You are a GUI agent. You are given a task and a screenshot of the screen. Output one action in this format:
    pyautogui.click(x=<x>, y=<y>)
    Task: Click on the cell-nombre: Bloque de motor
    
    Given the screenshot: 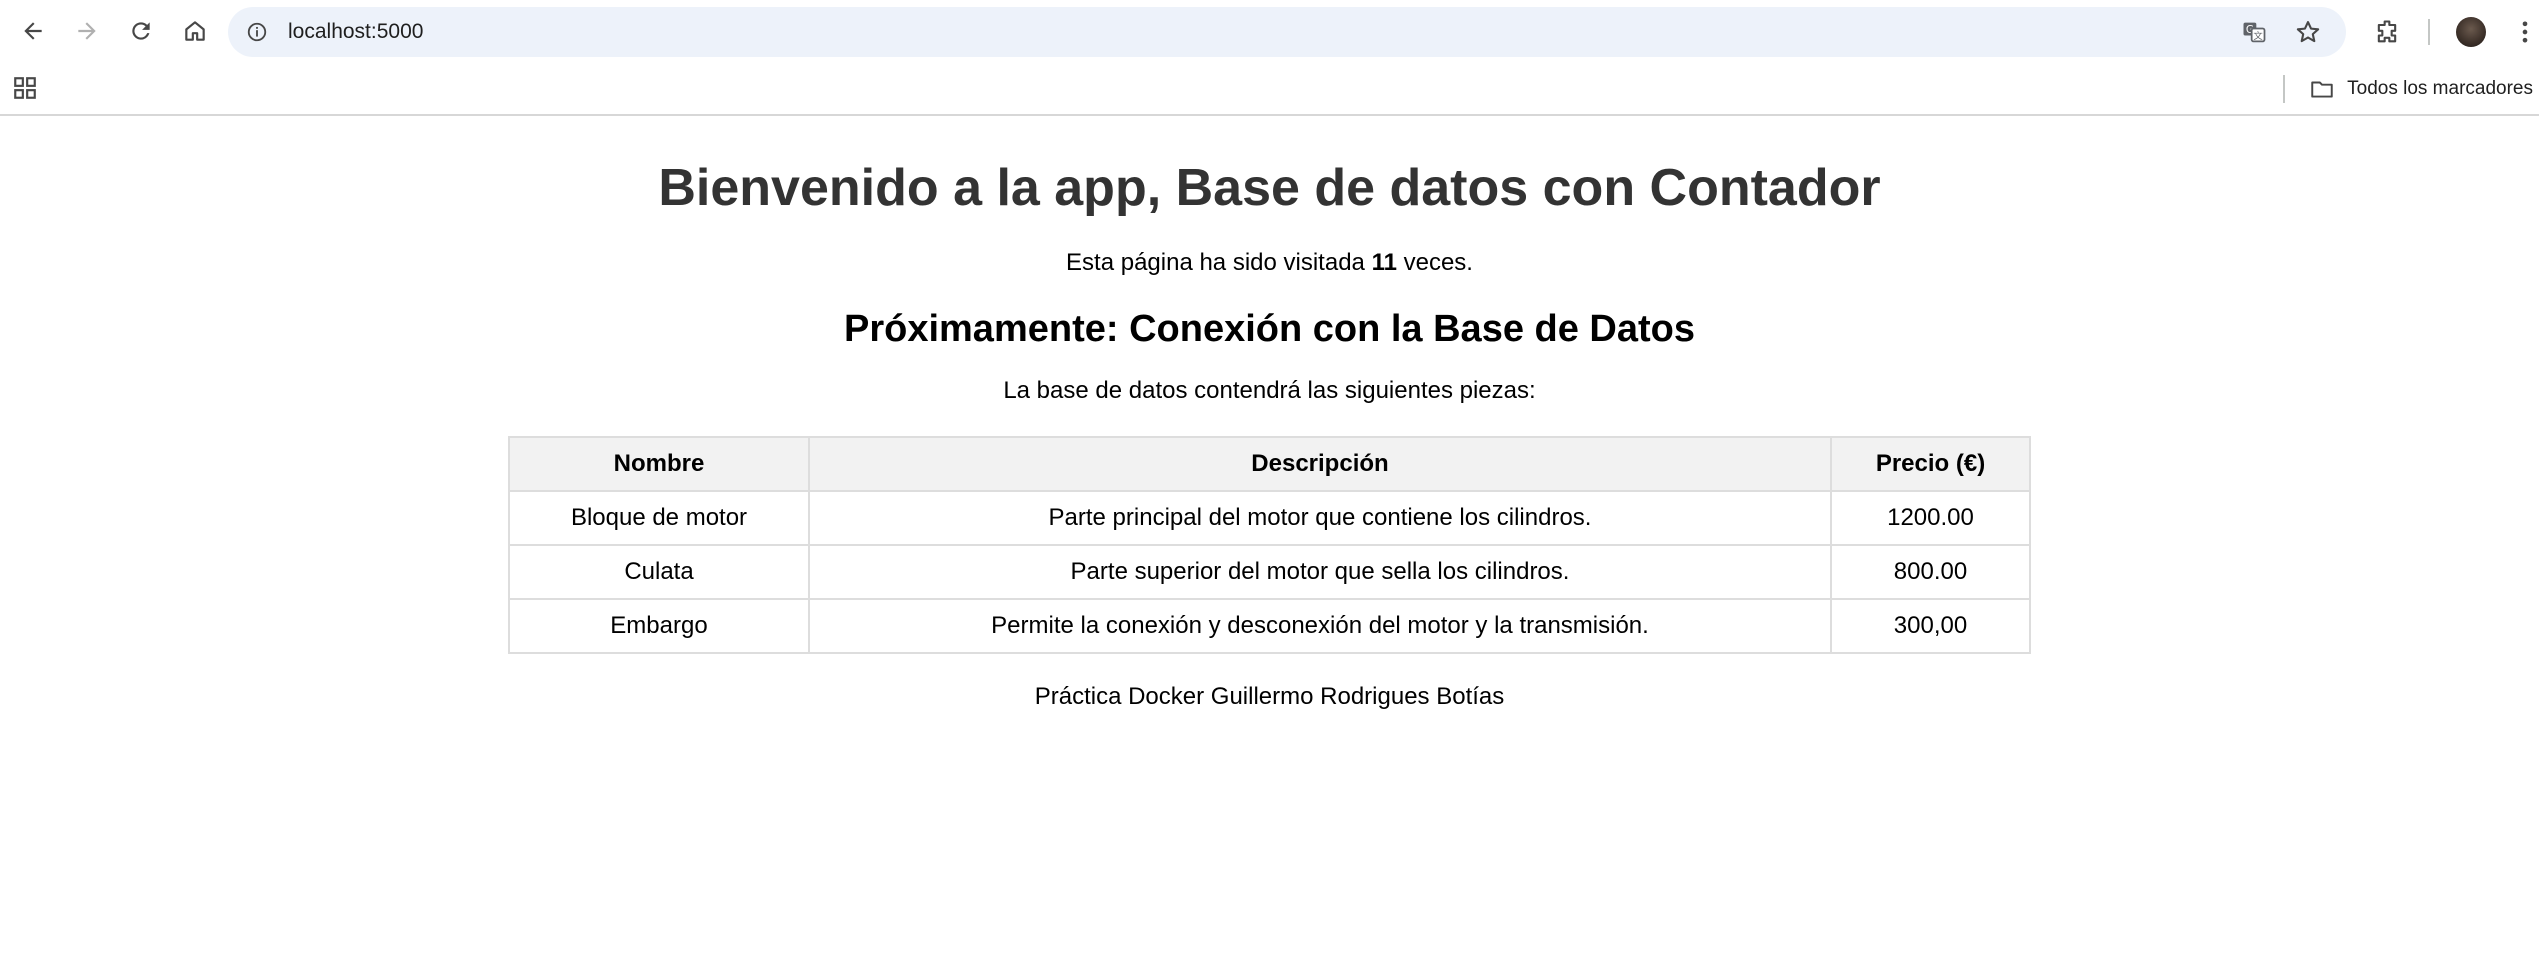 What is the action you would take?
    pyautogui.click(x=659, y=518)
    